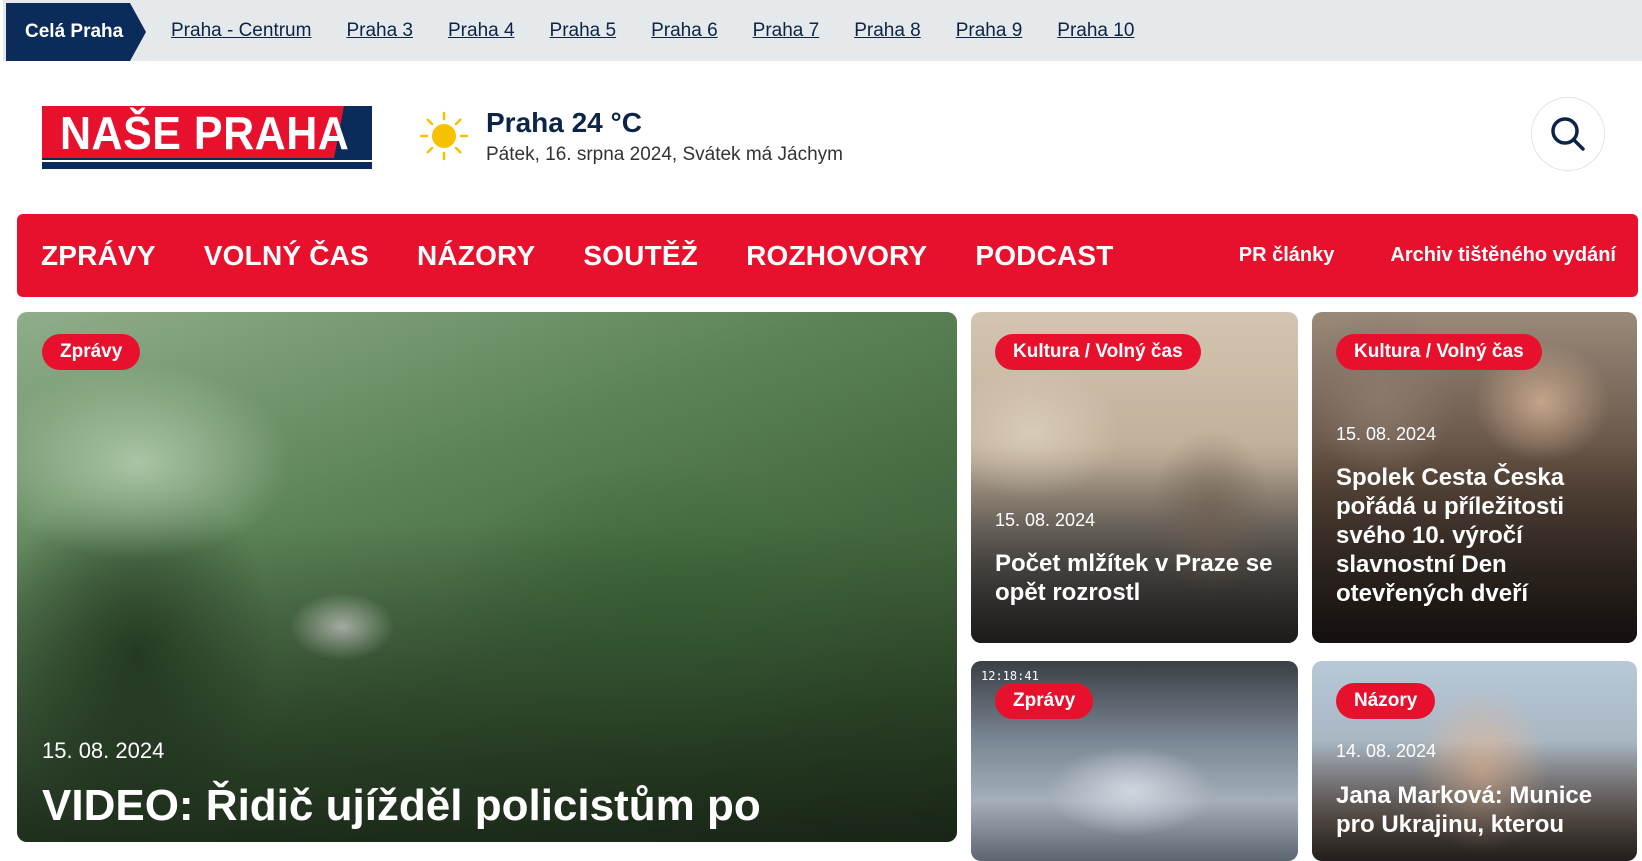 This screenshot has width=1642, height=861. What do you see at coordinates (836, 256) in the screenshot?
I see `nav-item-rozhovory: ROZHOVORY` at bounding box center [836, 256].